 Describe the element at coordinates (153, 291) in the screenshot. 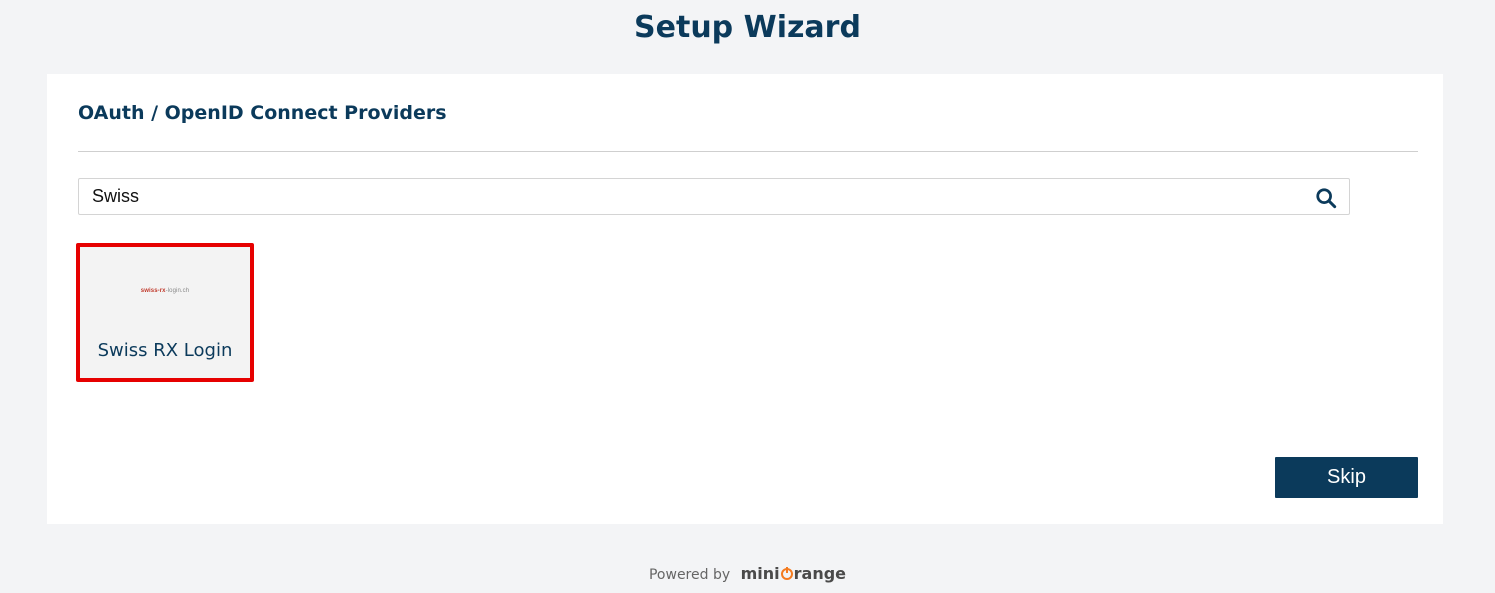

I see `provider-logo-main: swiss-rx` at that location.